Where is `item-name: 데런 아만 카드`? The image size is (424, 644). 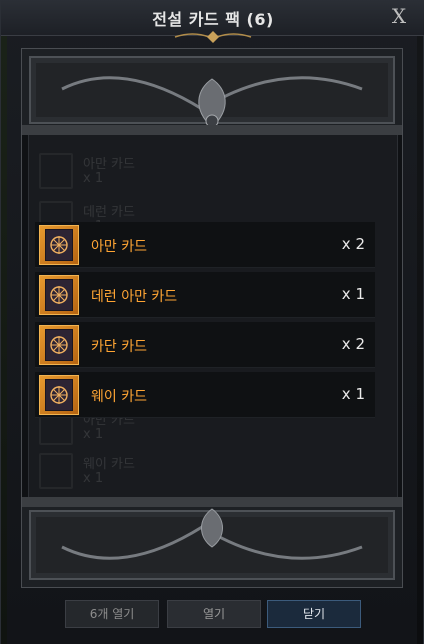 item-name: 데런 아만 카드 is located at coordinates (134, 297).